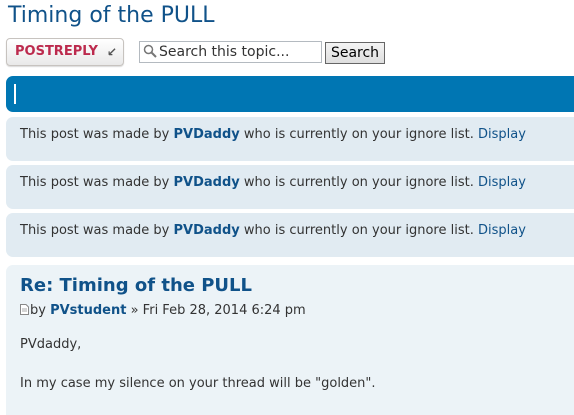 Image resolution: width=574 pixels, height=415 pixels. What do you see at coordinates (56, 51) in the screenshot?
I see `post-reply-label: POSTREPLY` at bounding box center [56, 51].